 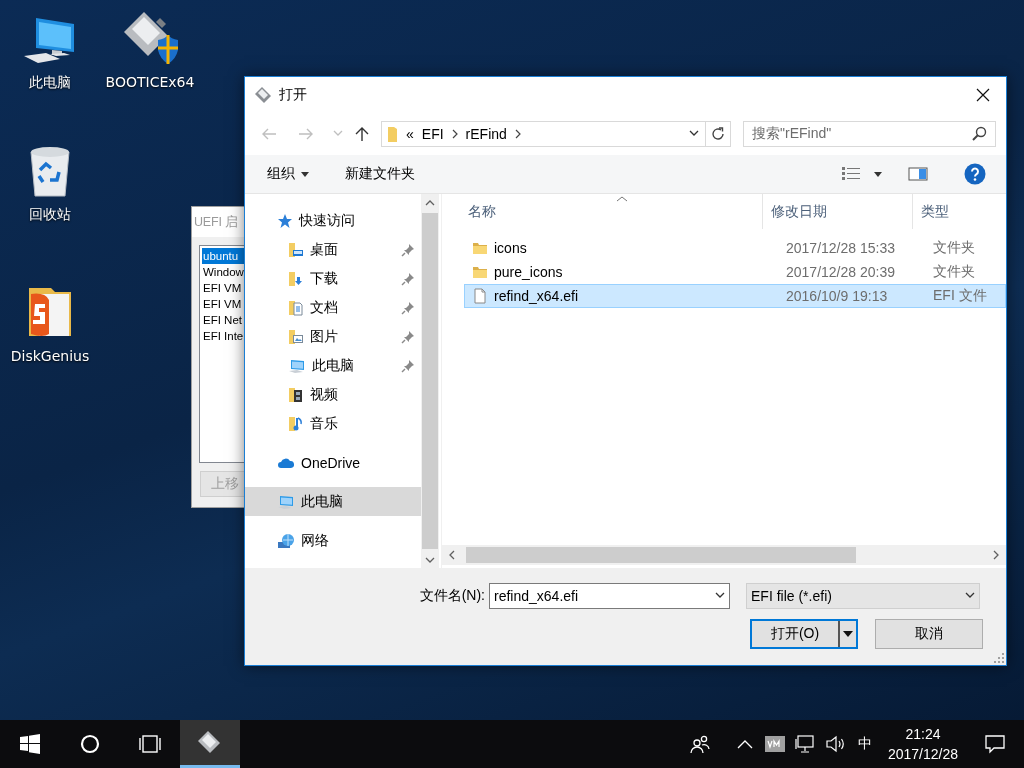 What do you see at coordinates (30, 744) in the screenshot?
I see `windows-logo-icon` at bounding box center [30, 744].